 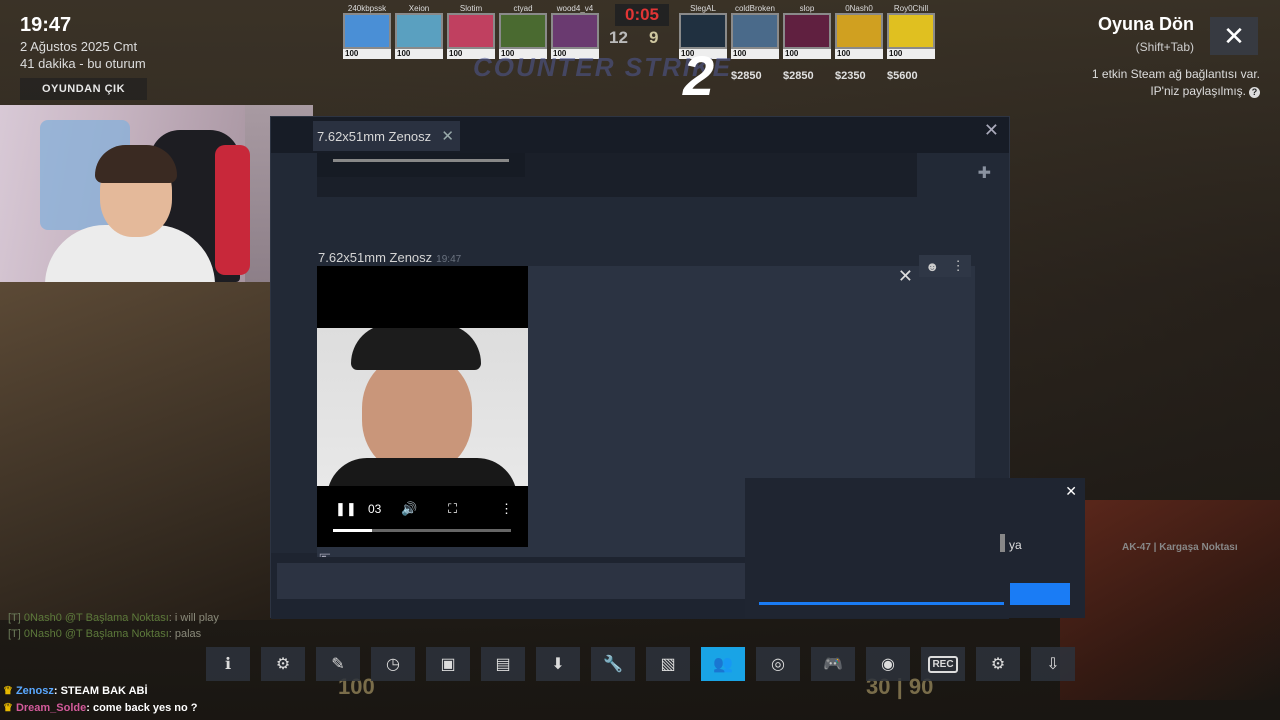 I want to click on player-card-right: 0Nash0 100 $2350, so click(x=859, y=43).